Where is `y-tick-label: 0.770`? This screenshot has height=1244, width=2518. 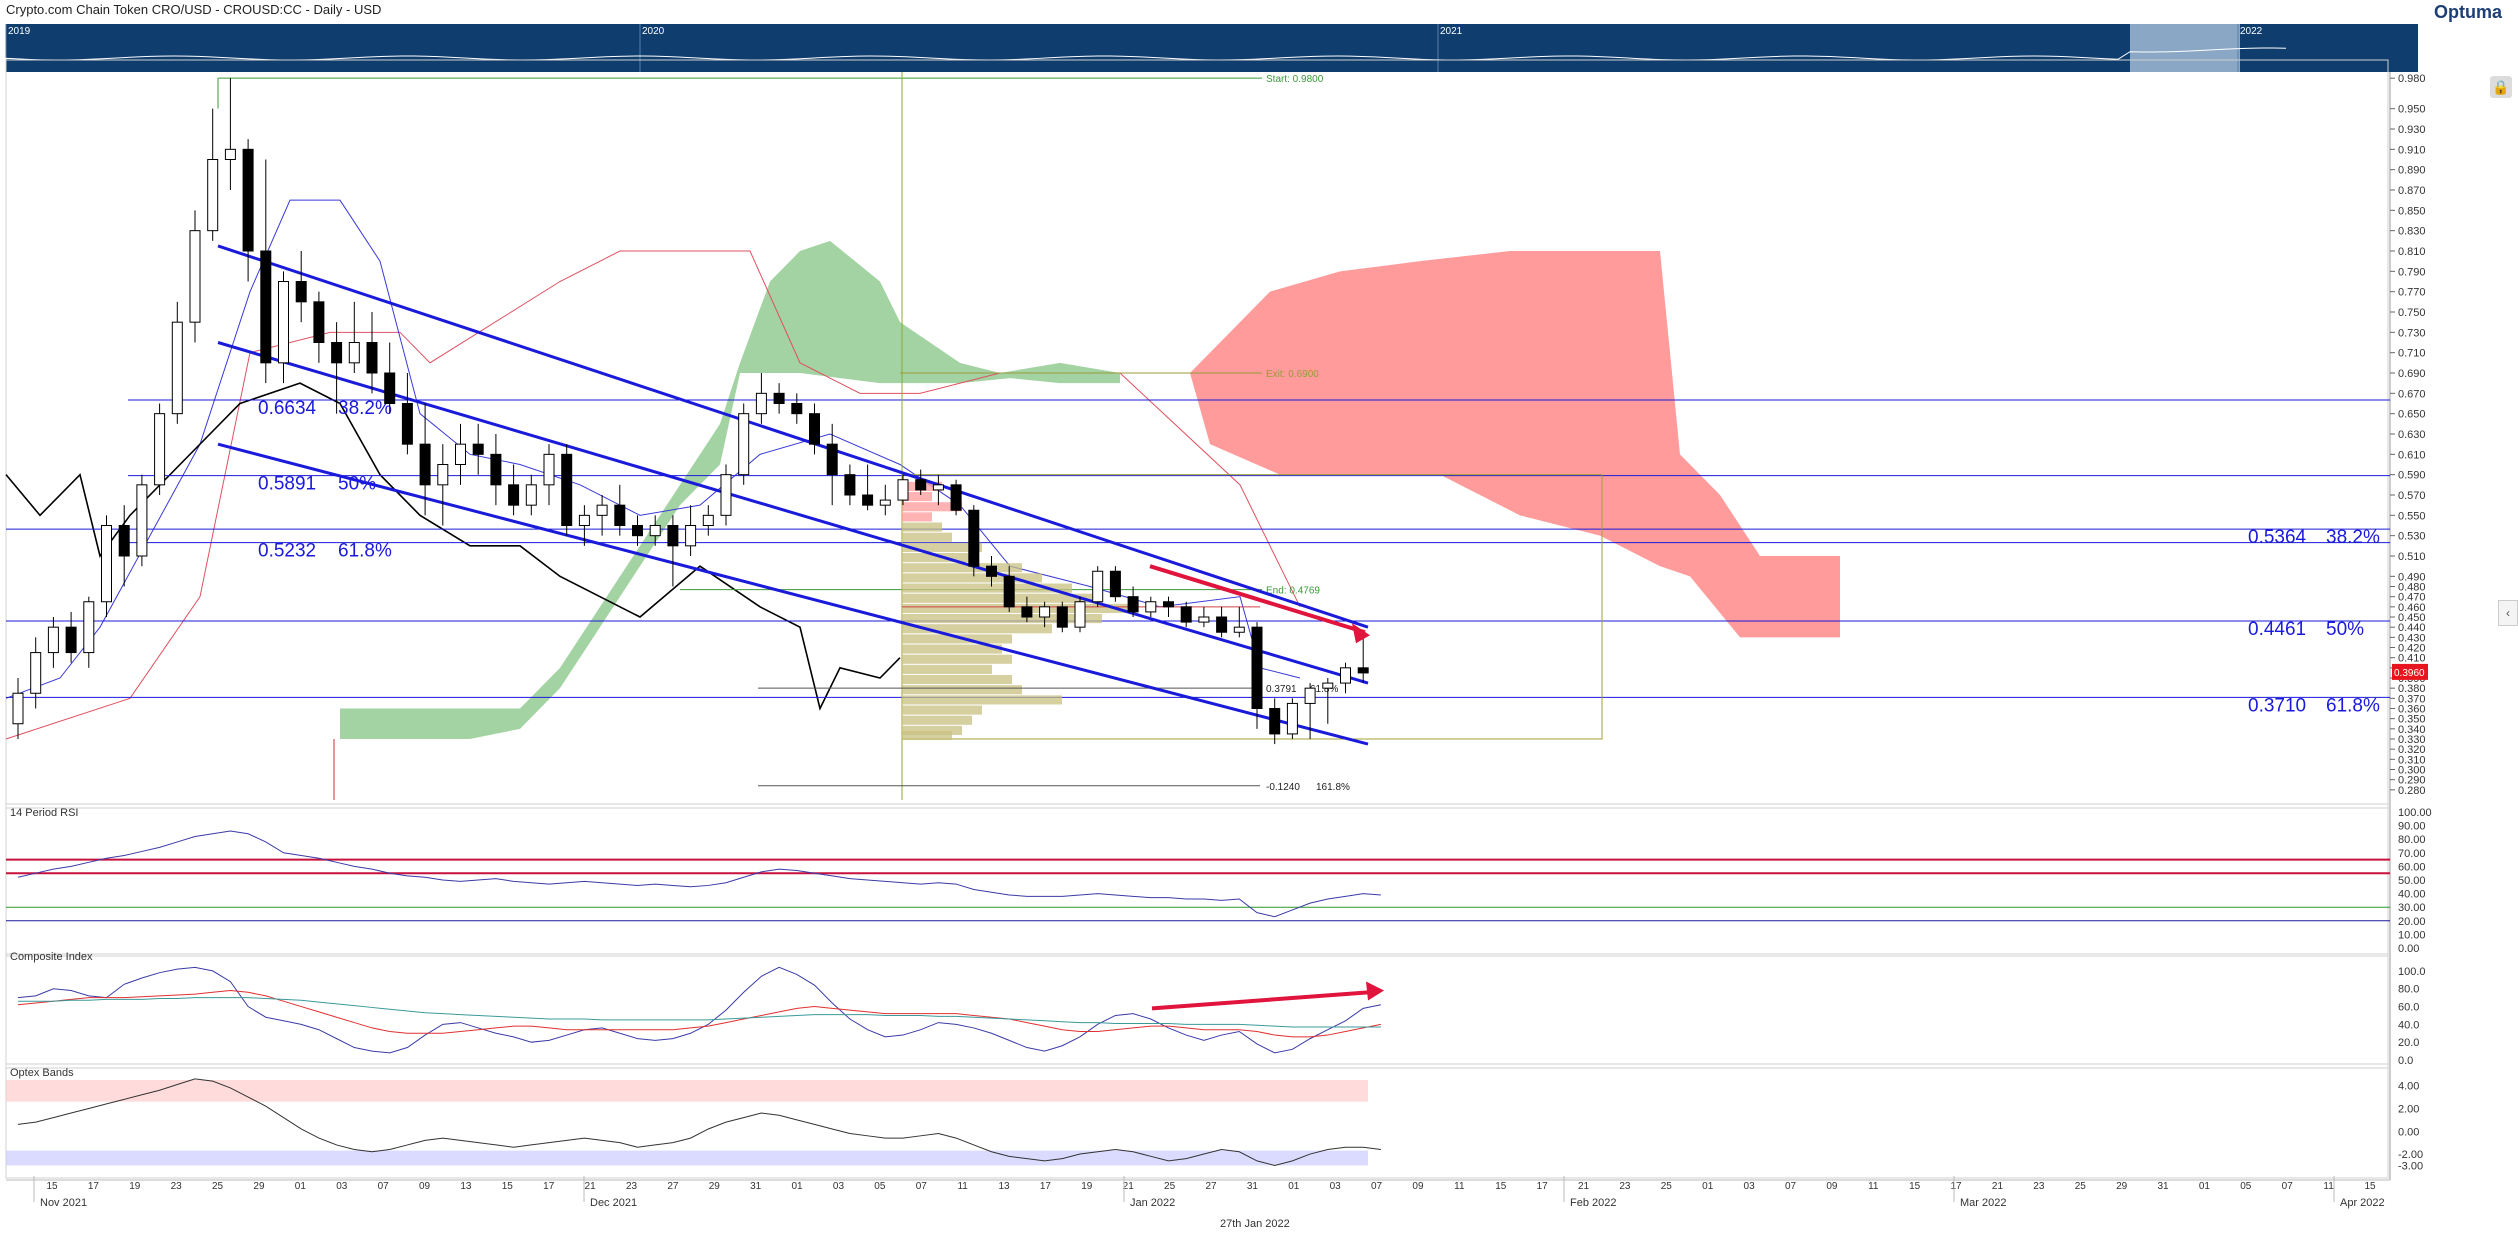
y-tick-label: 0.770 is located at coordinates (2412, 293).